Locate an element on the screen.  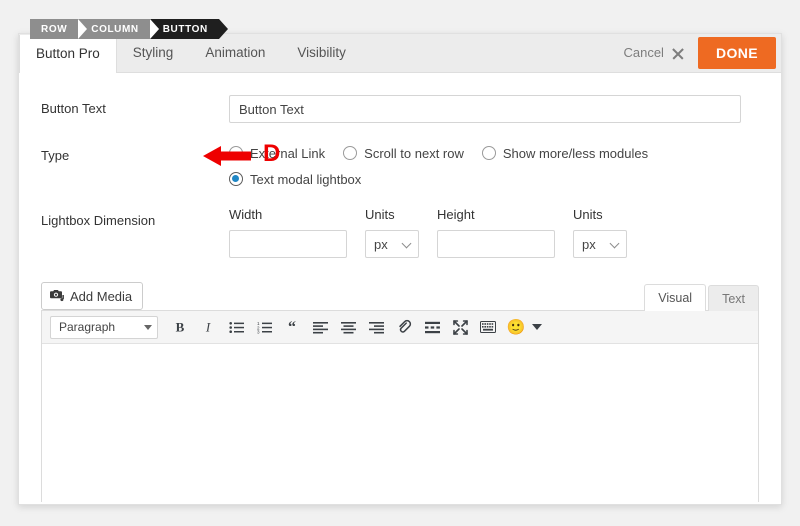
radio-text-modal-lightbox: Text modal lightbox is located at coordinates (295, 179).